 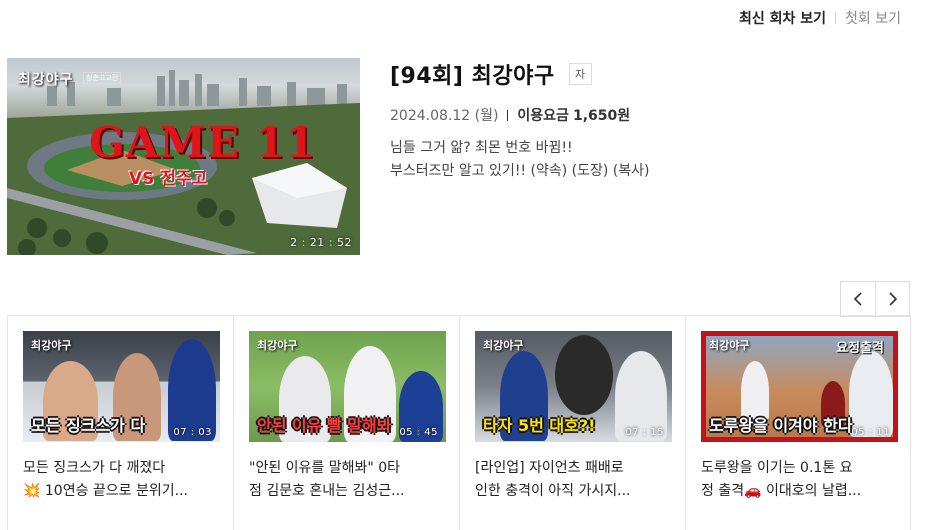 What do you see at coordinates (203, 142) in the screenshot?
I see `game-number-overlay: GAME 11` at bounding box center [203, 142].